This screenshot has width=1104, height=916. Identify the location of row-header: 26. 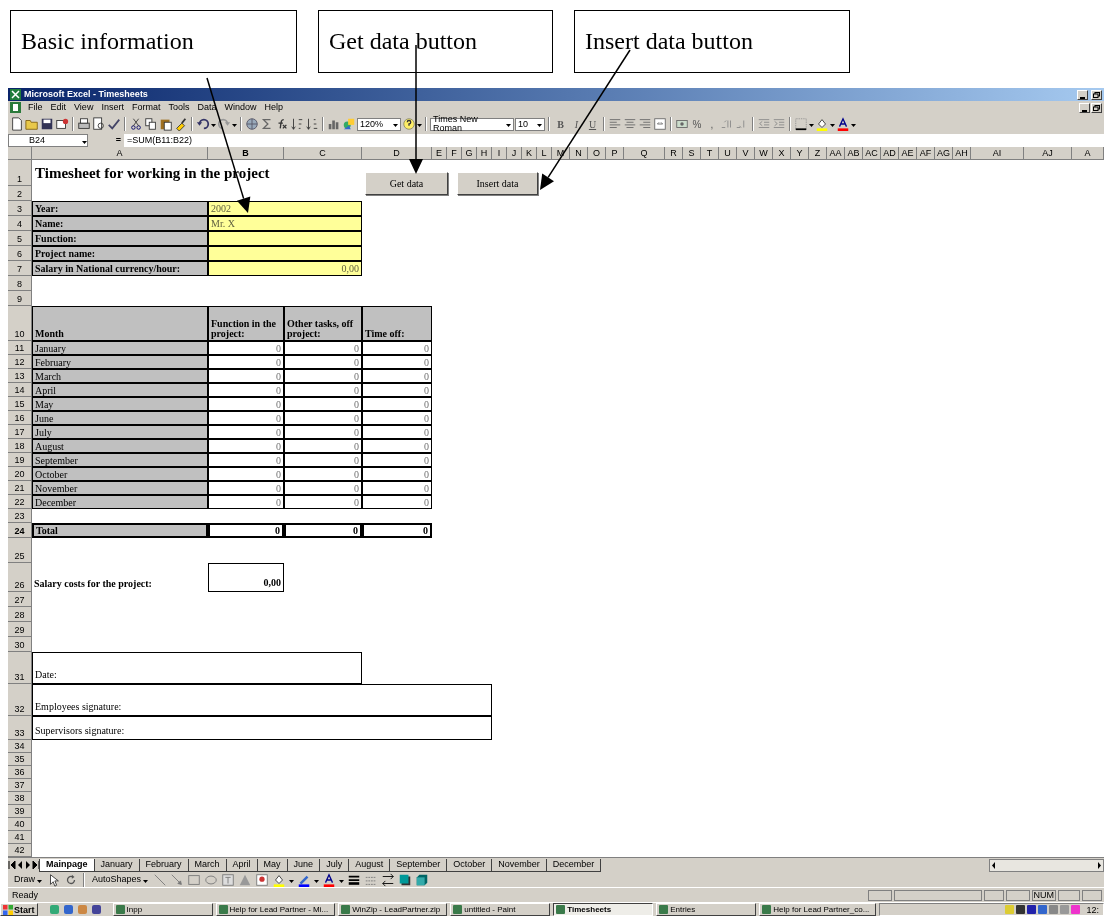
(20, 577).